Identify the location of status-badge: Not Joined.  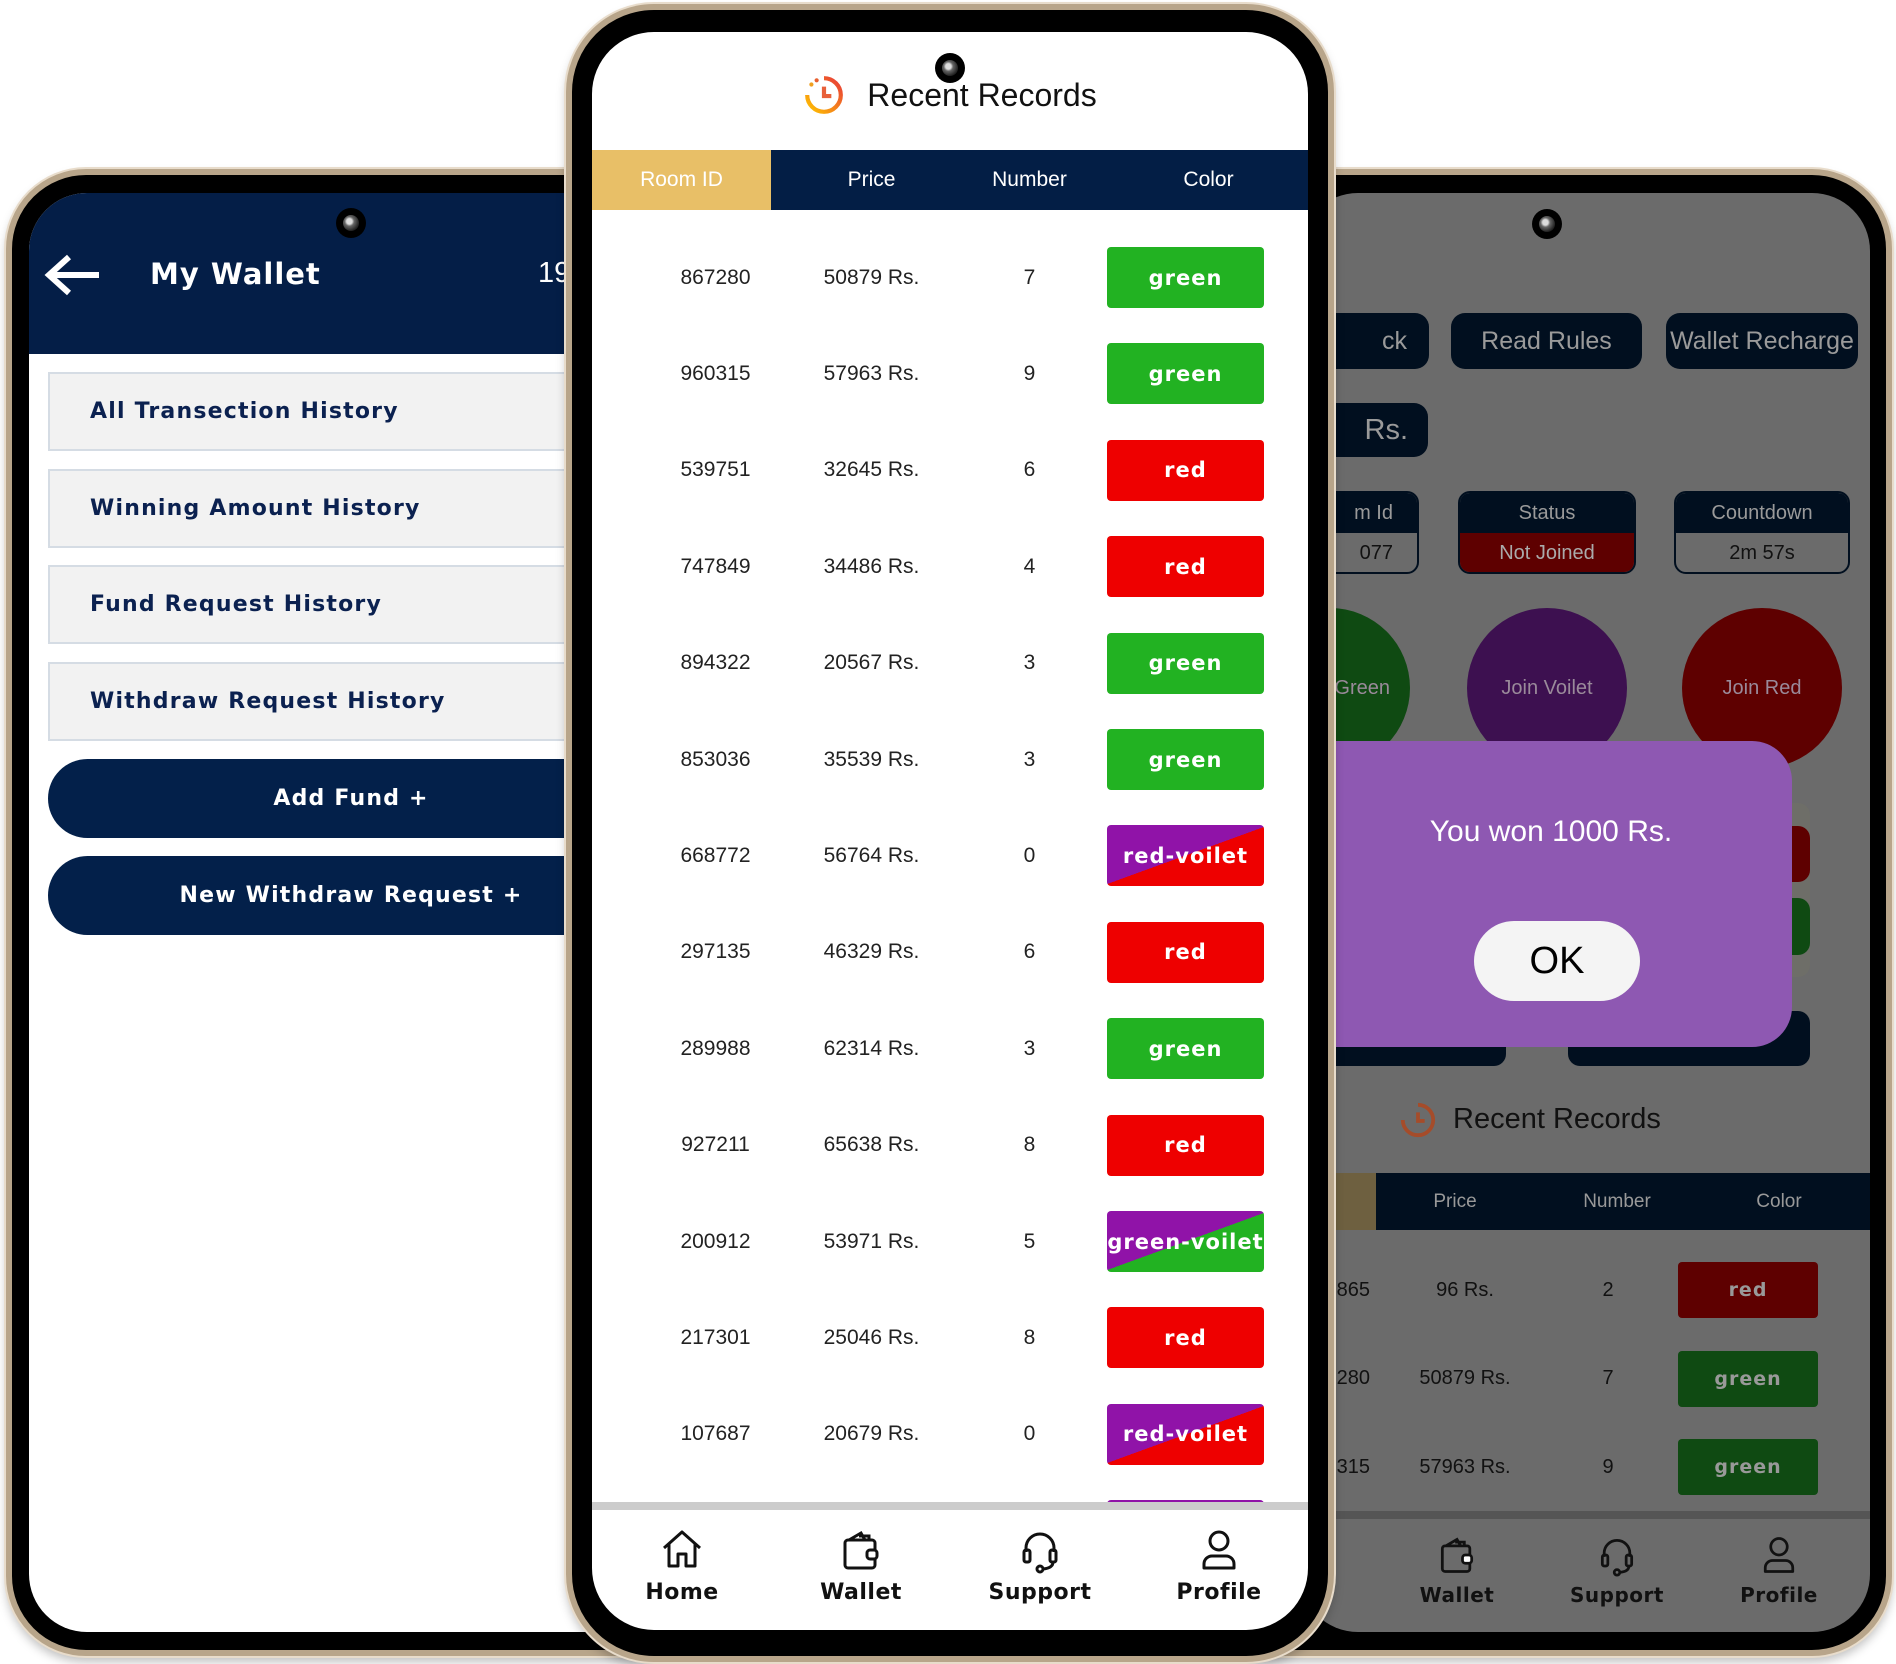
(1547, 552).